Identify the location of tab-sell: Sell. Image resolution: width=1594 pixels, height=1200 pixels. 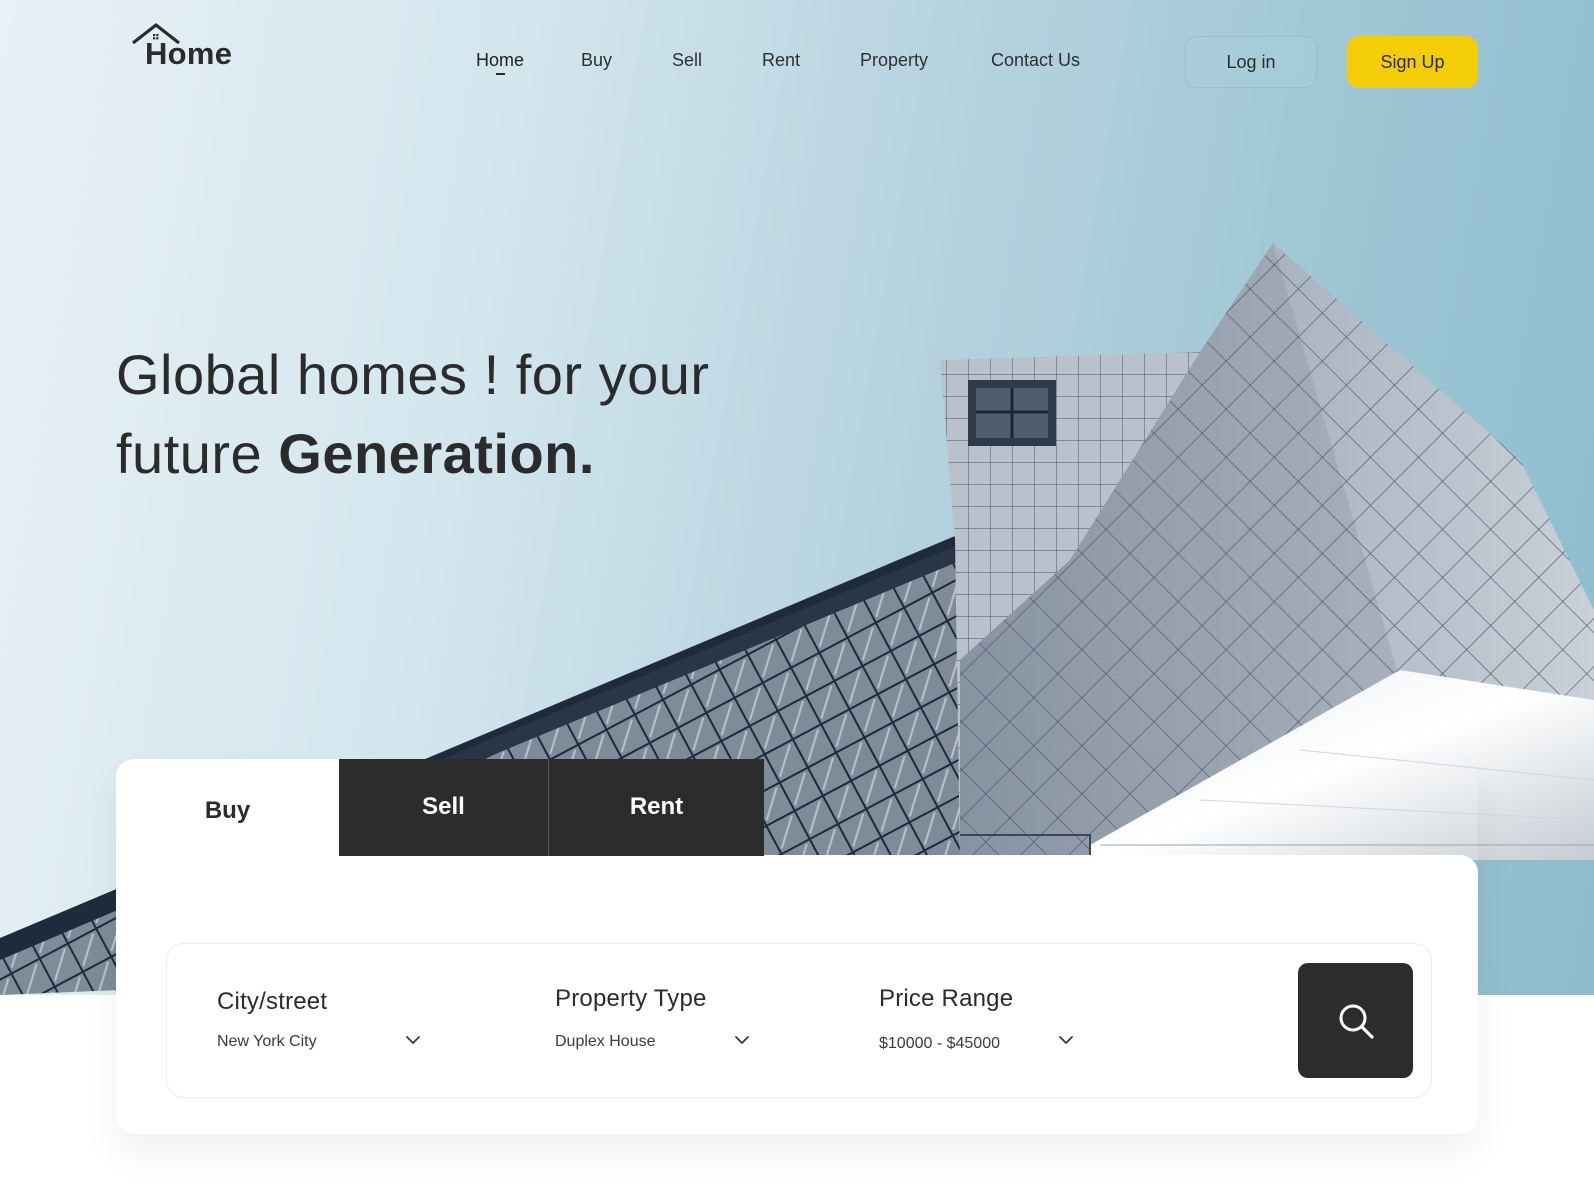
(443, 807).